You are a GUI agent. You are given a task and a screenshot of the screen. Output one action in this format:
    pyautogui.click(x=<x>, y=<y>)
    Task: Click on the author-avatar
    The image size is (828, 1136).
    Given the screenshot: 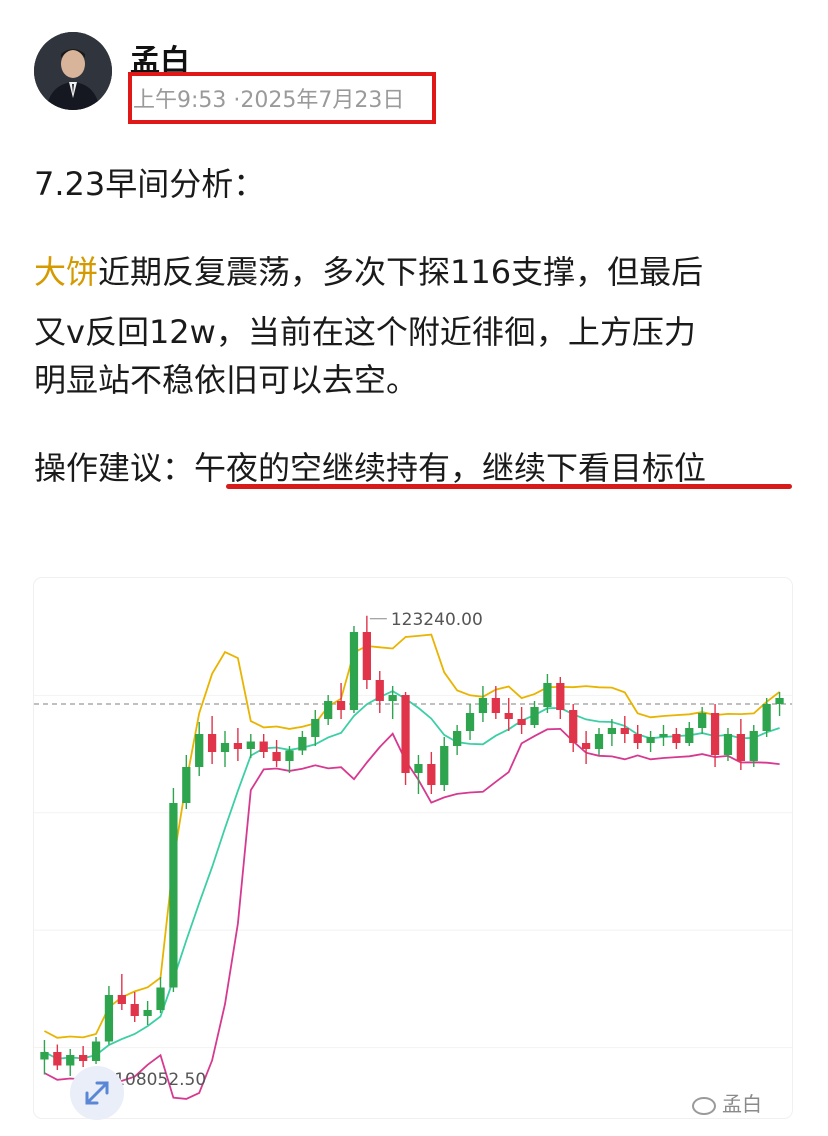 What is the action you would take?
    pyautogui.click(x=73, y=71)
    